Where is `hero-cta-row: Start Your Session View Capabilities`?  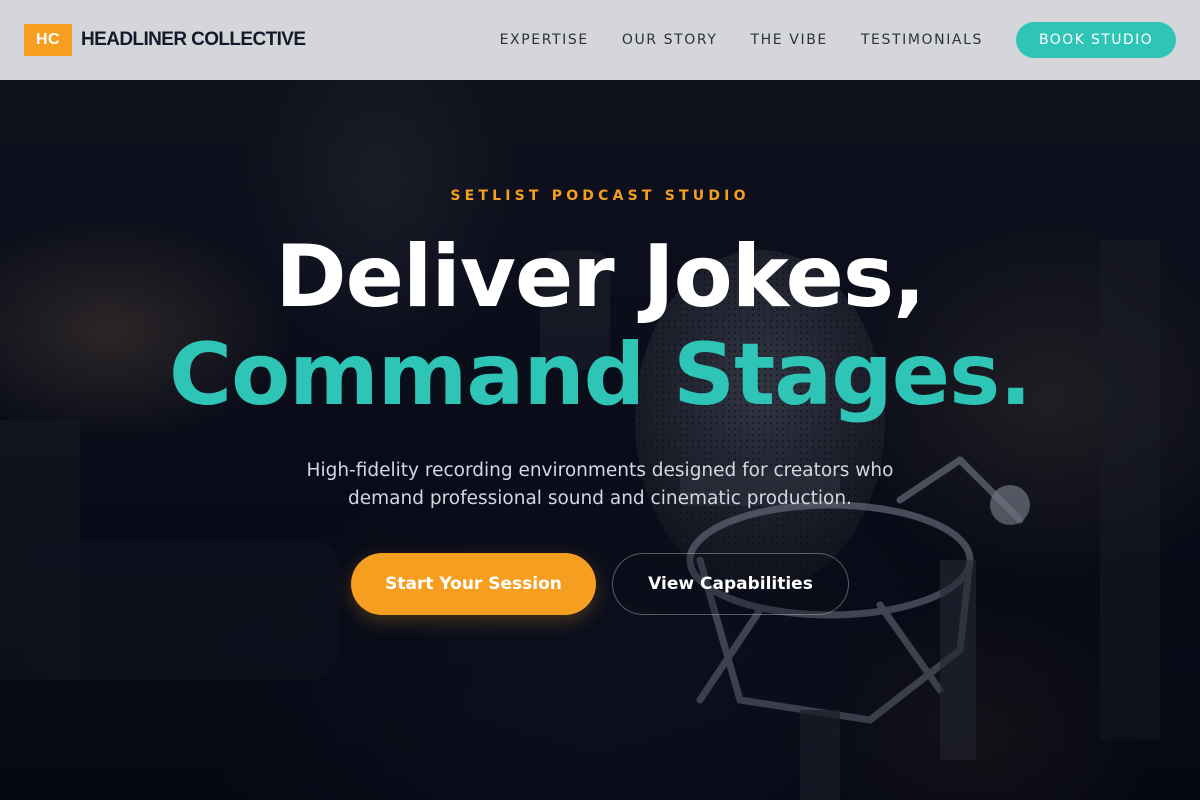 hero-cta-row: Start Your Session View Capabilities is located at coordinates (600, 584).